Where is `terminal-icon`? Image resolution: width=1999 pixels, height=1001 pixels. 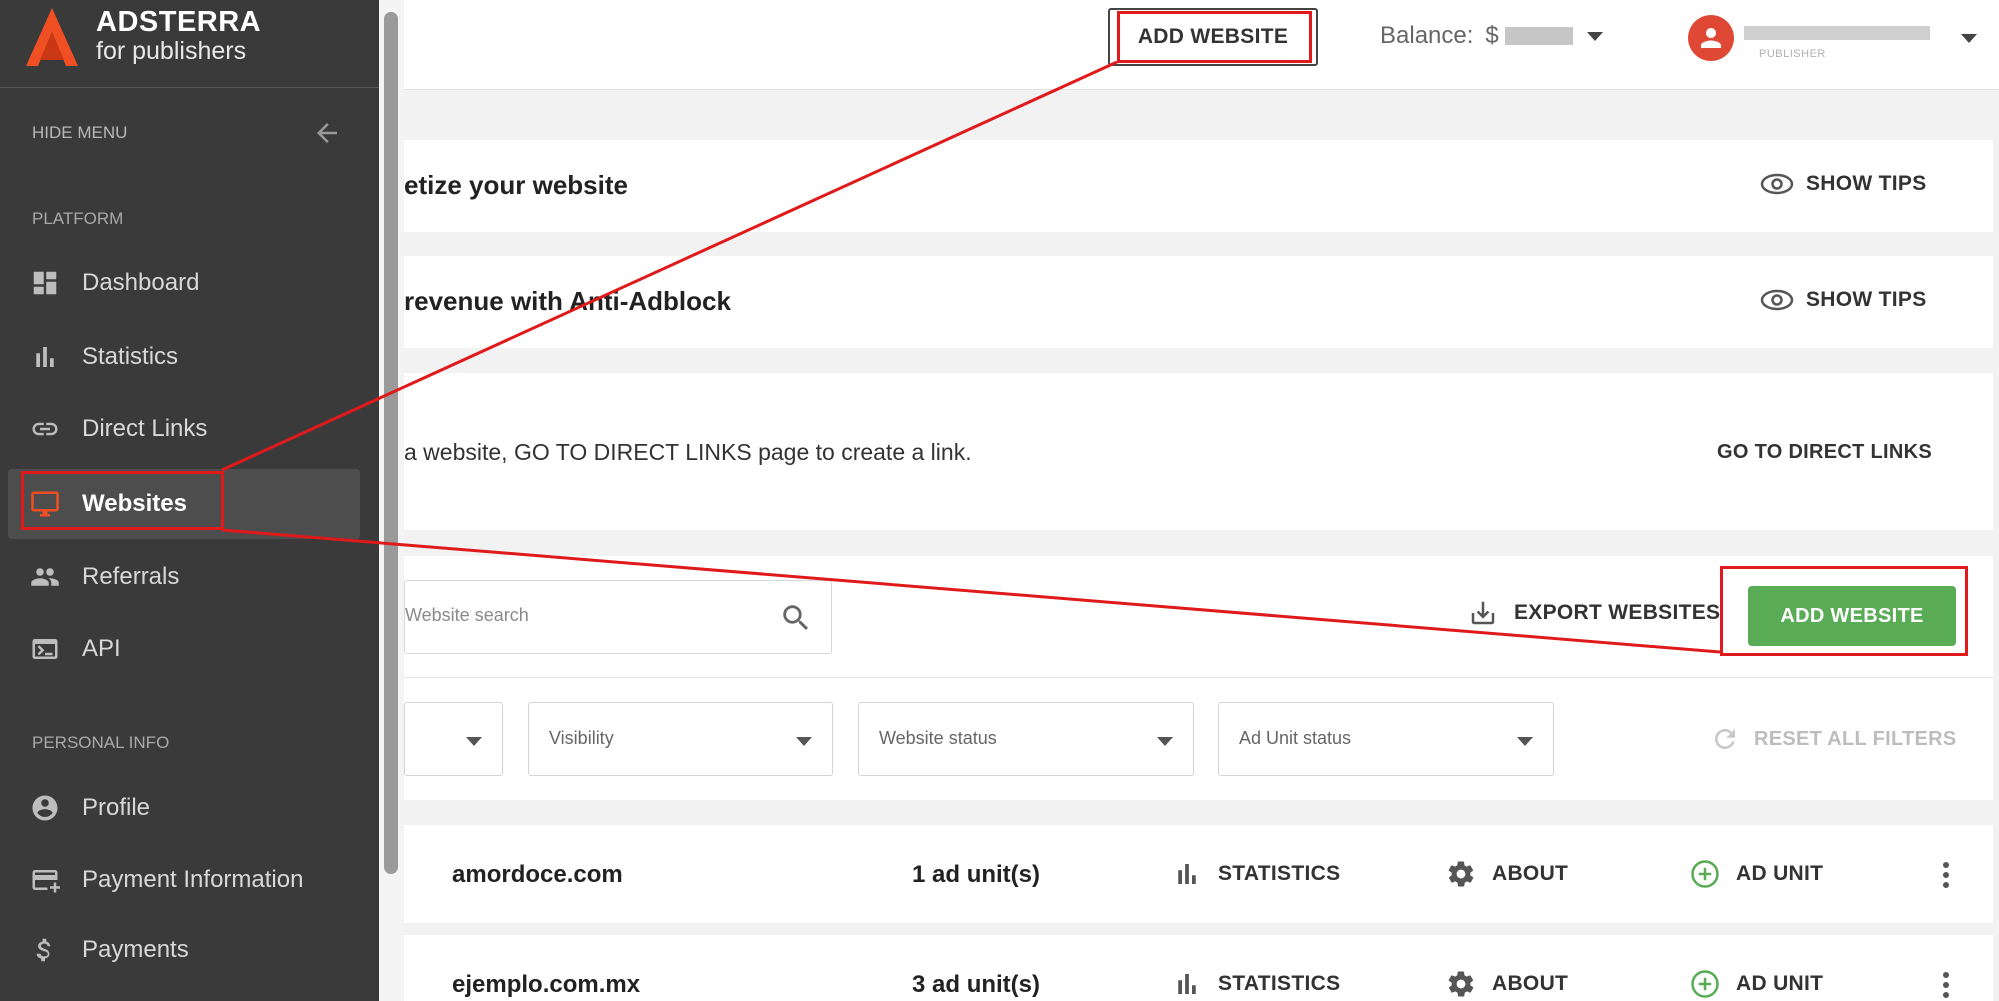
terminal-icon is located at coordinates (45, 649).